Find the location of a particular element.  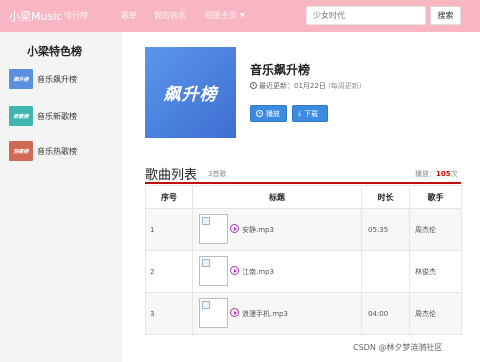

sidebar-item-hot-songs-chart: 热歌榜 音乐热歌榜 is located at coordinates (59, 151).